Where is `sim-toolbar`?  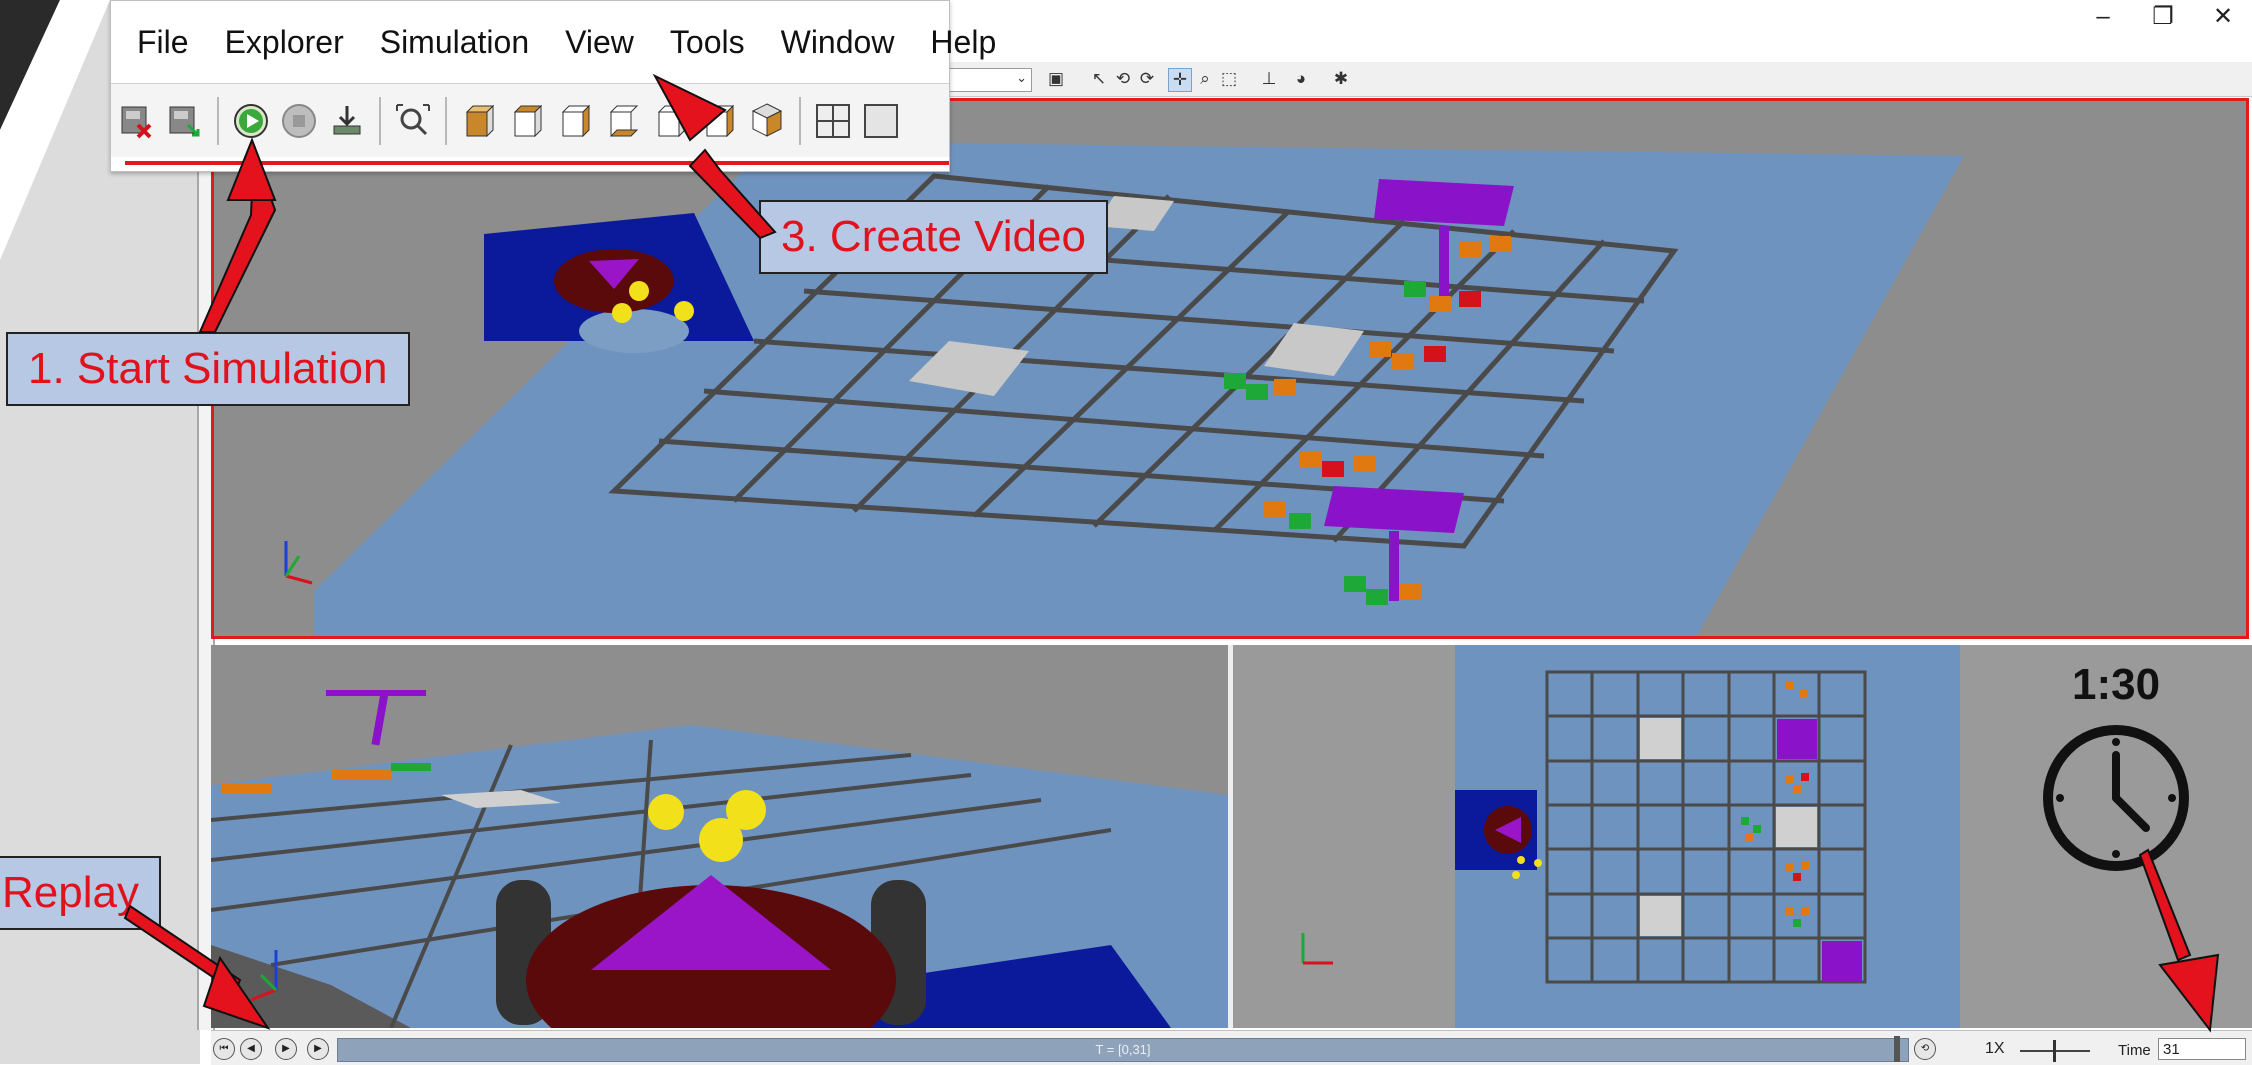 sim-toolbar is located at coordinates (530, 120).